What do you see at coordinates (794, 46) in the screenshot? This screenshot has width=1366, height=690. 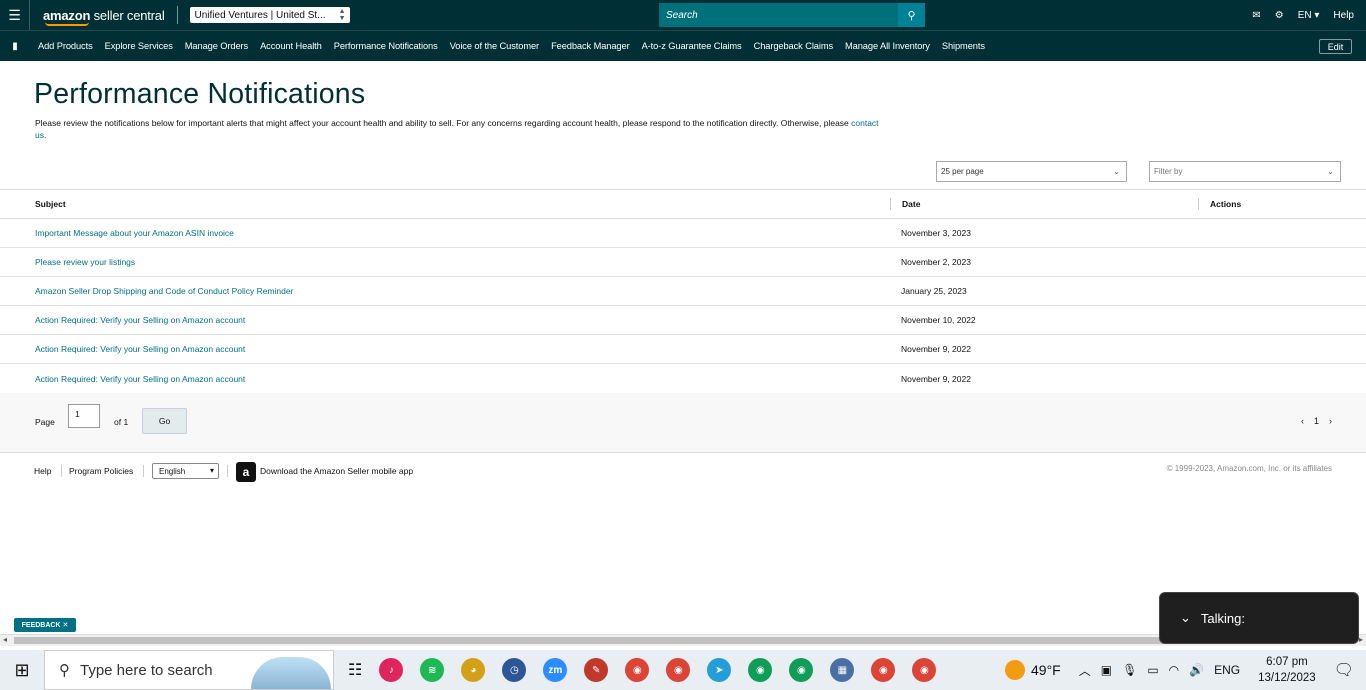 I see `nav-item-chargeback-claims: Chargeback Claims` at bounding box center [794, 46].